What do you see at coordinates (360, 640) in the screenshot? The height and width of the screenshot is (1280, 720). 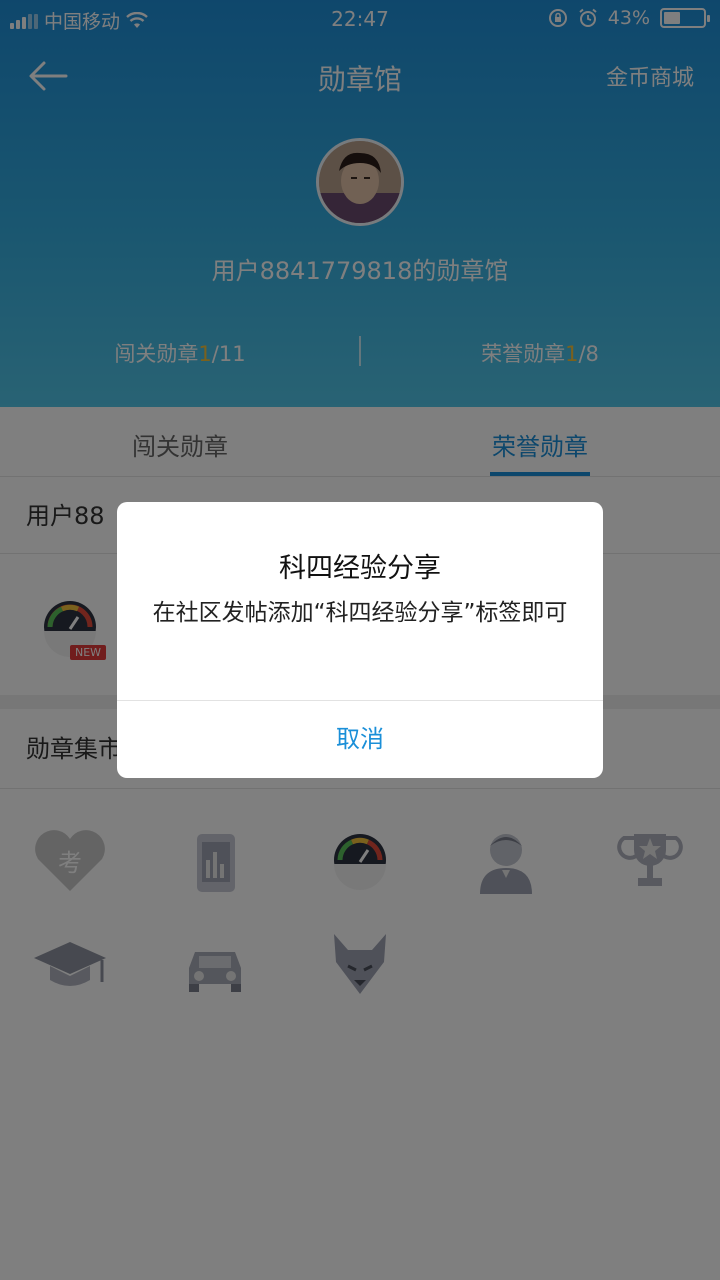 I see `info-dialog: 科四经验分享 在社区发帖添加“科四经验分享”标签即可 取消` at bounding box center [360, 640].